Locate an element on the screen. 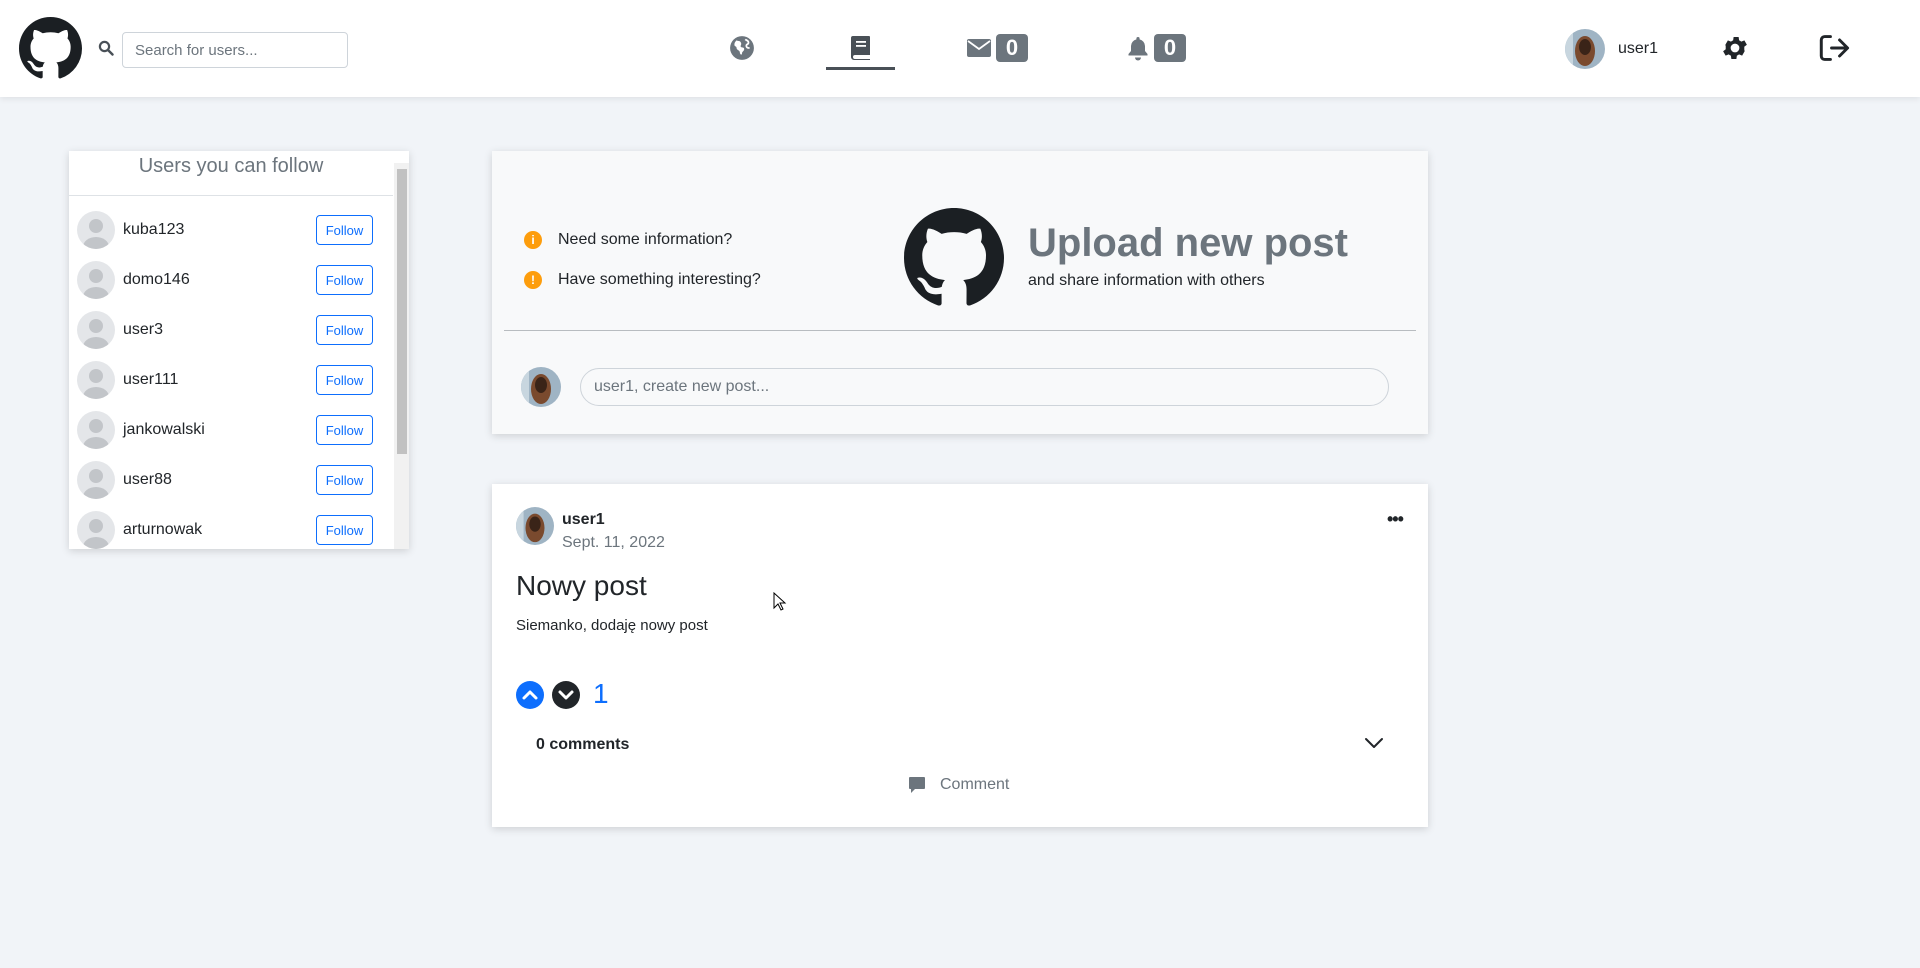 The height and width of the screenshot is (968, 1920). info-icon: i is located at coordinates (533, 240).